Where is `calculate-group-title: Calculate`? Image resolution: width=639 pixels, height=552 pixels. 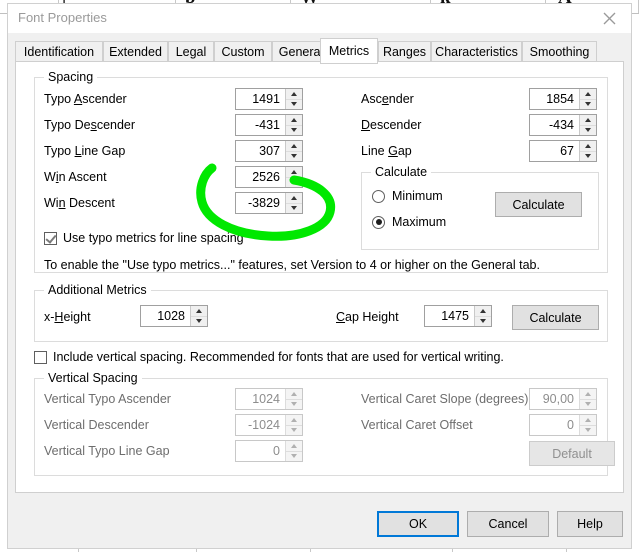
calculate-group-title: Calculate is located at coordinates (401, 172).